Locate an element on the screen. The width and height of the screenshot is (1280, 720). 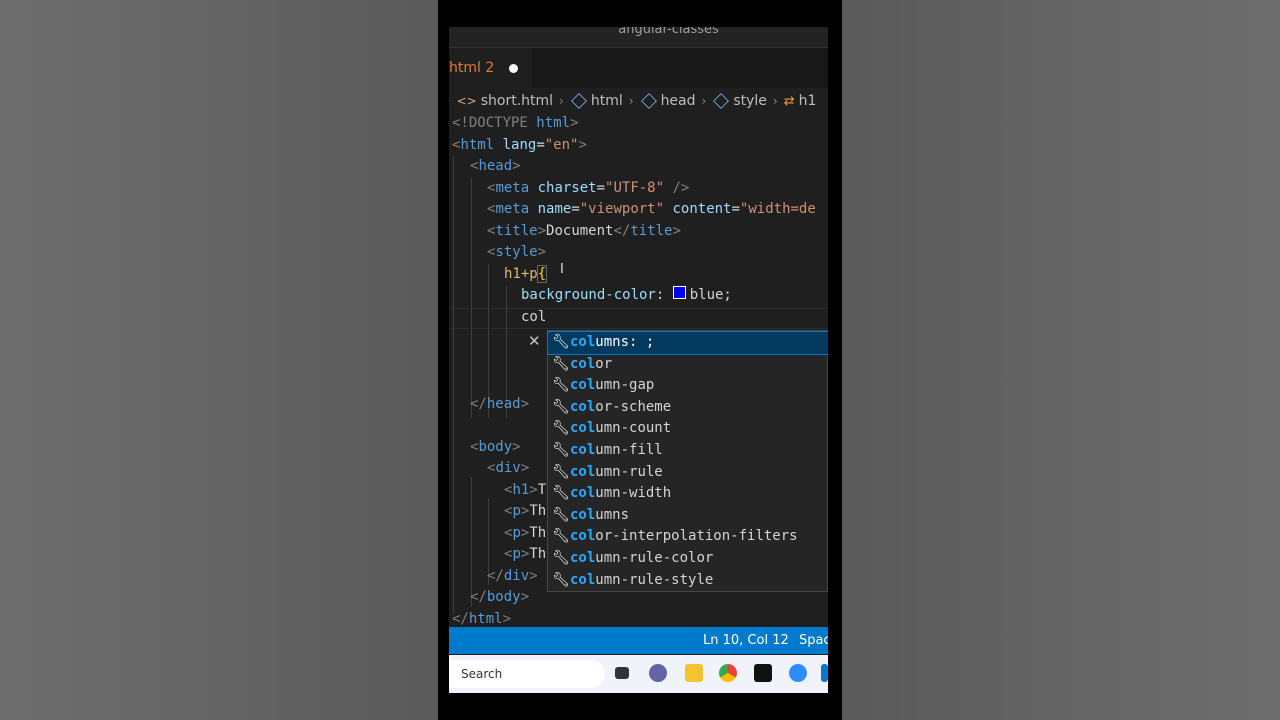
breadcrumb-item: html is located at coordinates (607, 101).